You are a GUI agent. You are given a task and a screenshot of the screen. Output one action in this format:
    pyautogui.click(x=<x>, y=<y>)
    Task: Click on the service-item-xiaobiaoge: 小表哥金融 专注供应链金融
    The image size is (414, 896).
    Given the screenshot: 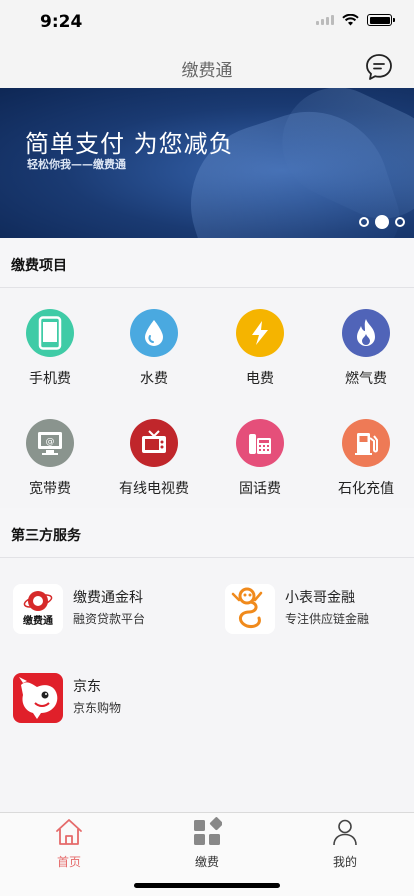 What is the action you would take?
    pyautogui.click(x=319, y=614)
    